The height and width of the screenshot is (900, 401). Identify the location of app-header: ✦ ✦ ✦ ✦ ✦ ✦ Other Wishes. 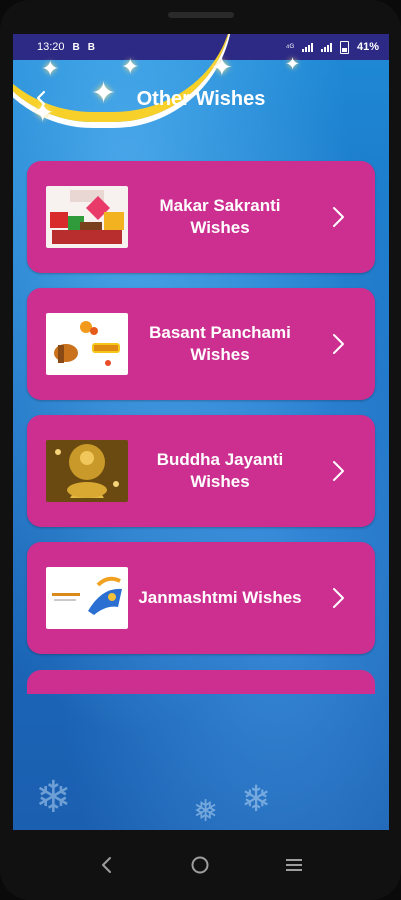
(201, 91).